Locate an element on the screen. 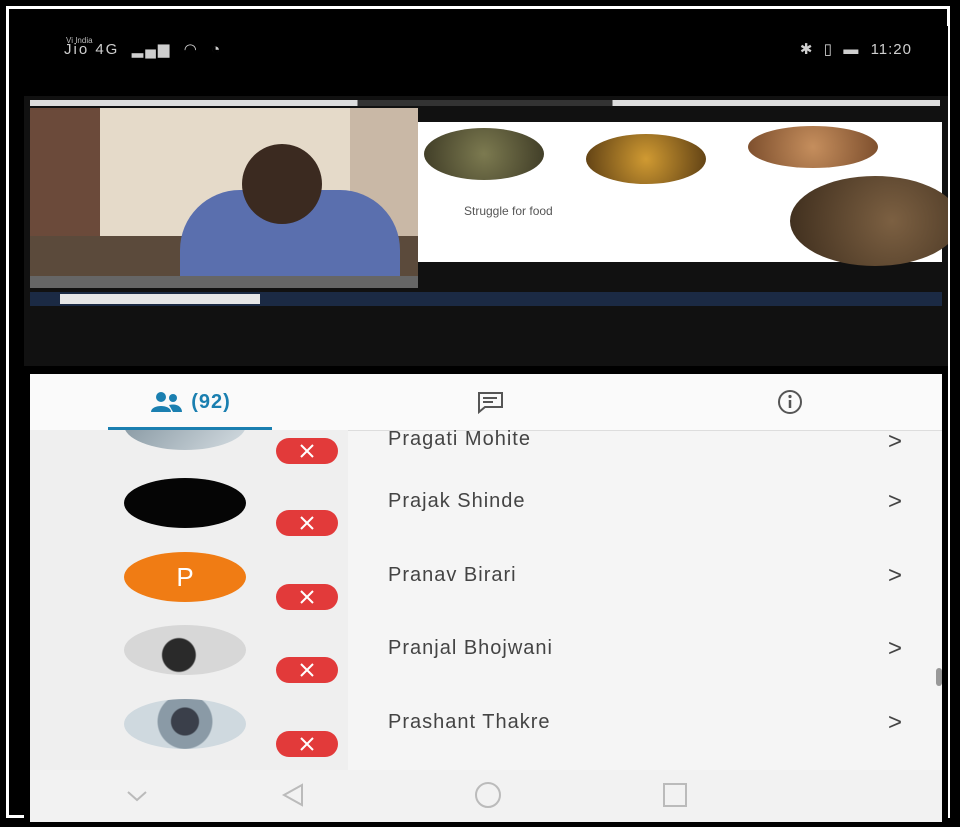  status-left: Jio 4G ▂▄▆ ◠ ◔ is located at coordinates (143, 49).